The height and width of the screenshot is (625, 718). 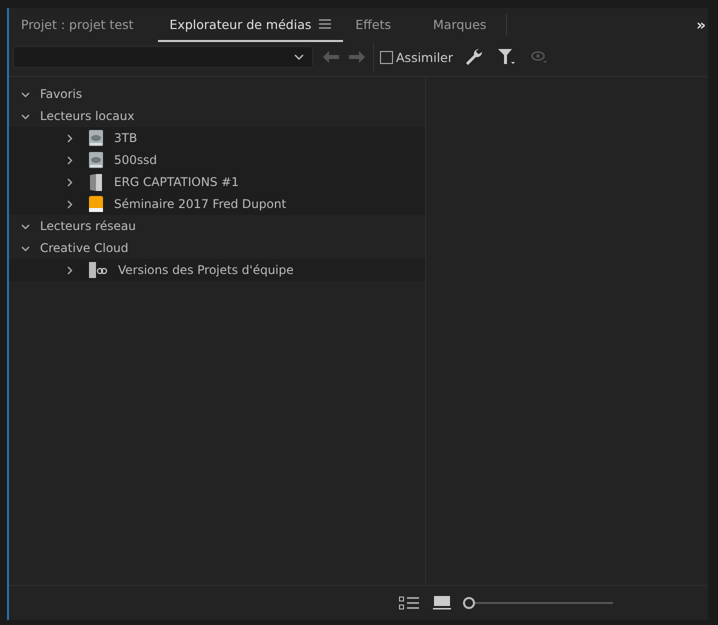 What do you see at coordinates (96, 182) in the screenshot?
I see `tower-drive-icon` at bounding box center [96, 182].